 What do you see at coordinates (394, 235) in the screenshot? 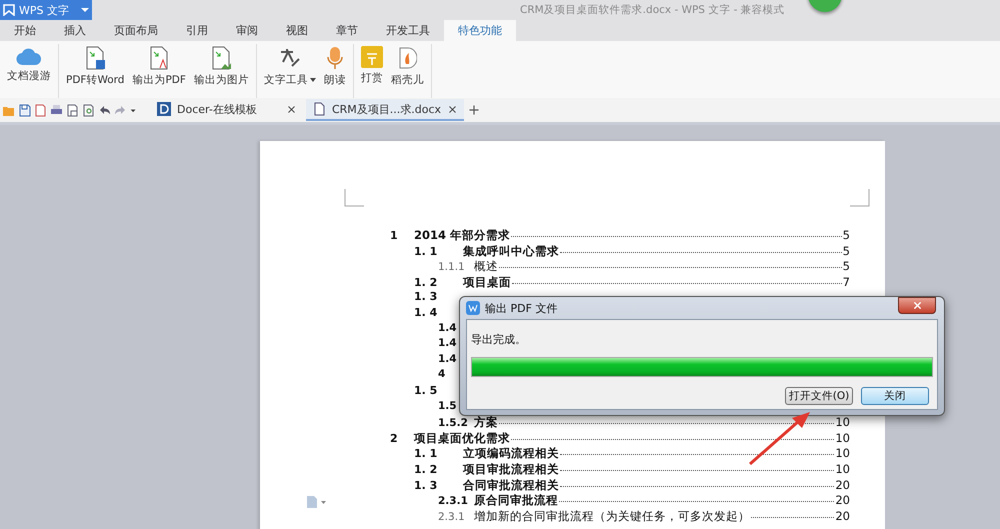
I see `toc-number: 1` at bounding box center [394, 235].